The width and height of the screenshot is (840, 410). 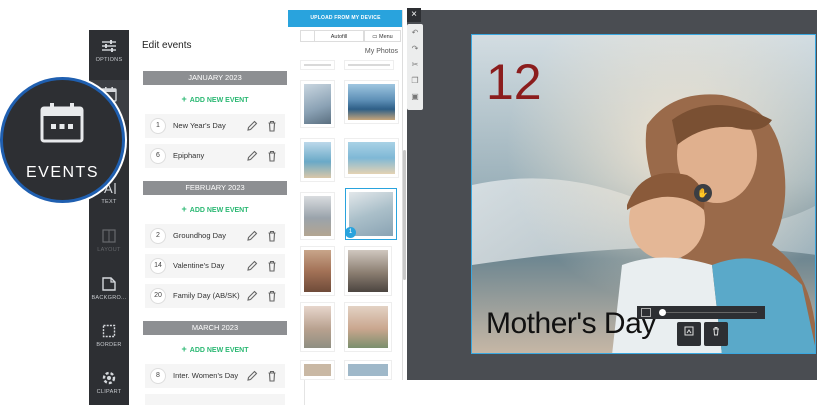 I want to click on cut-icon: ✂, so click(x=415, y=65).